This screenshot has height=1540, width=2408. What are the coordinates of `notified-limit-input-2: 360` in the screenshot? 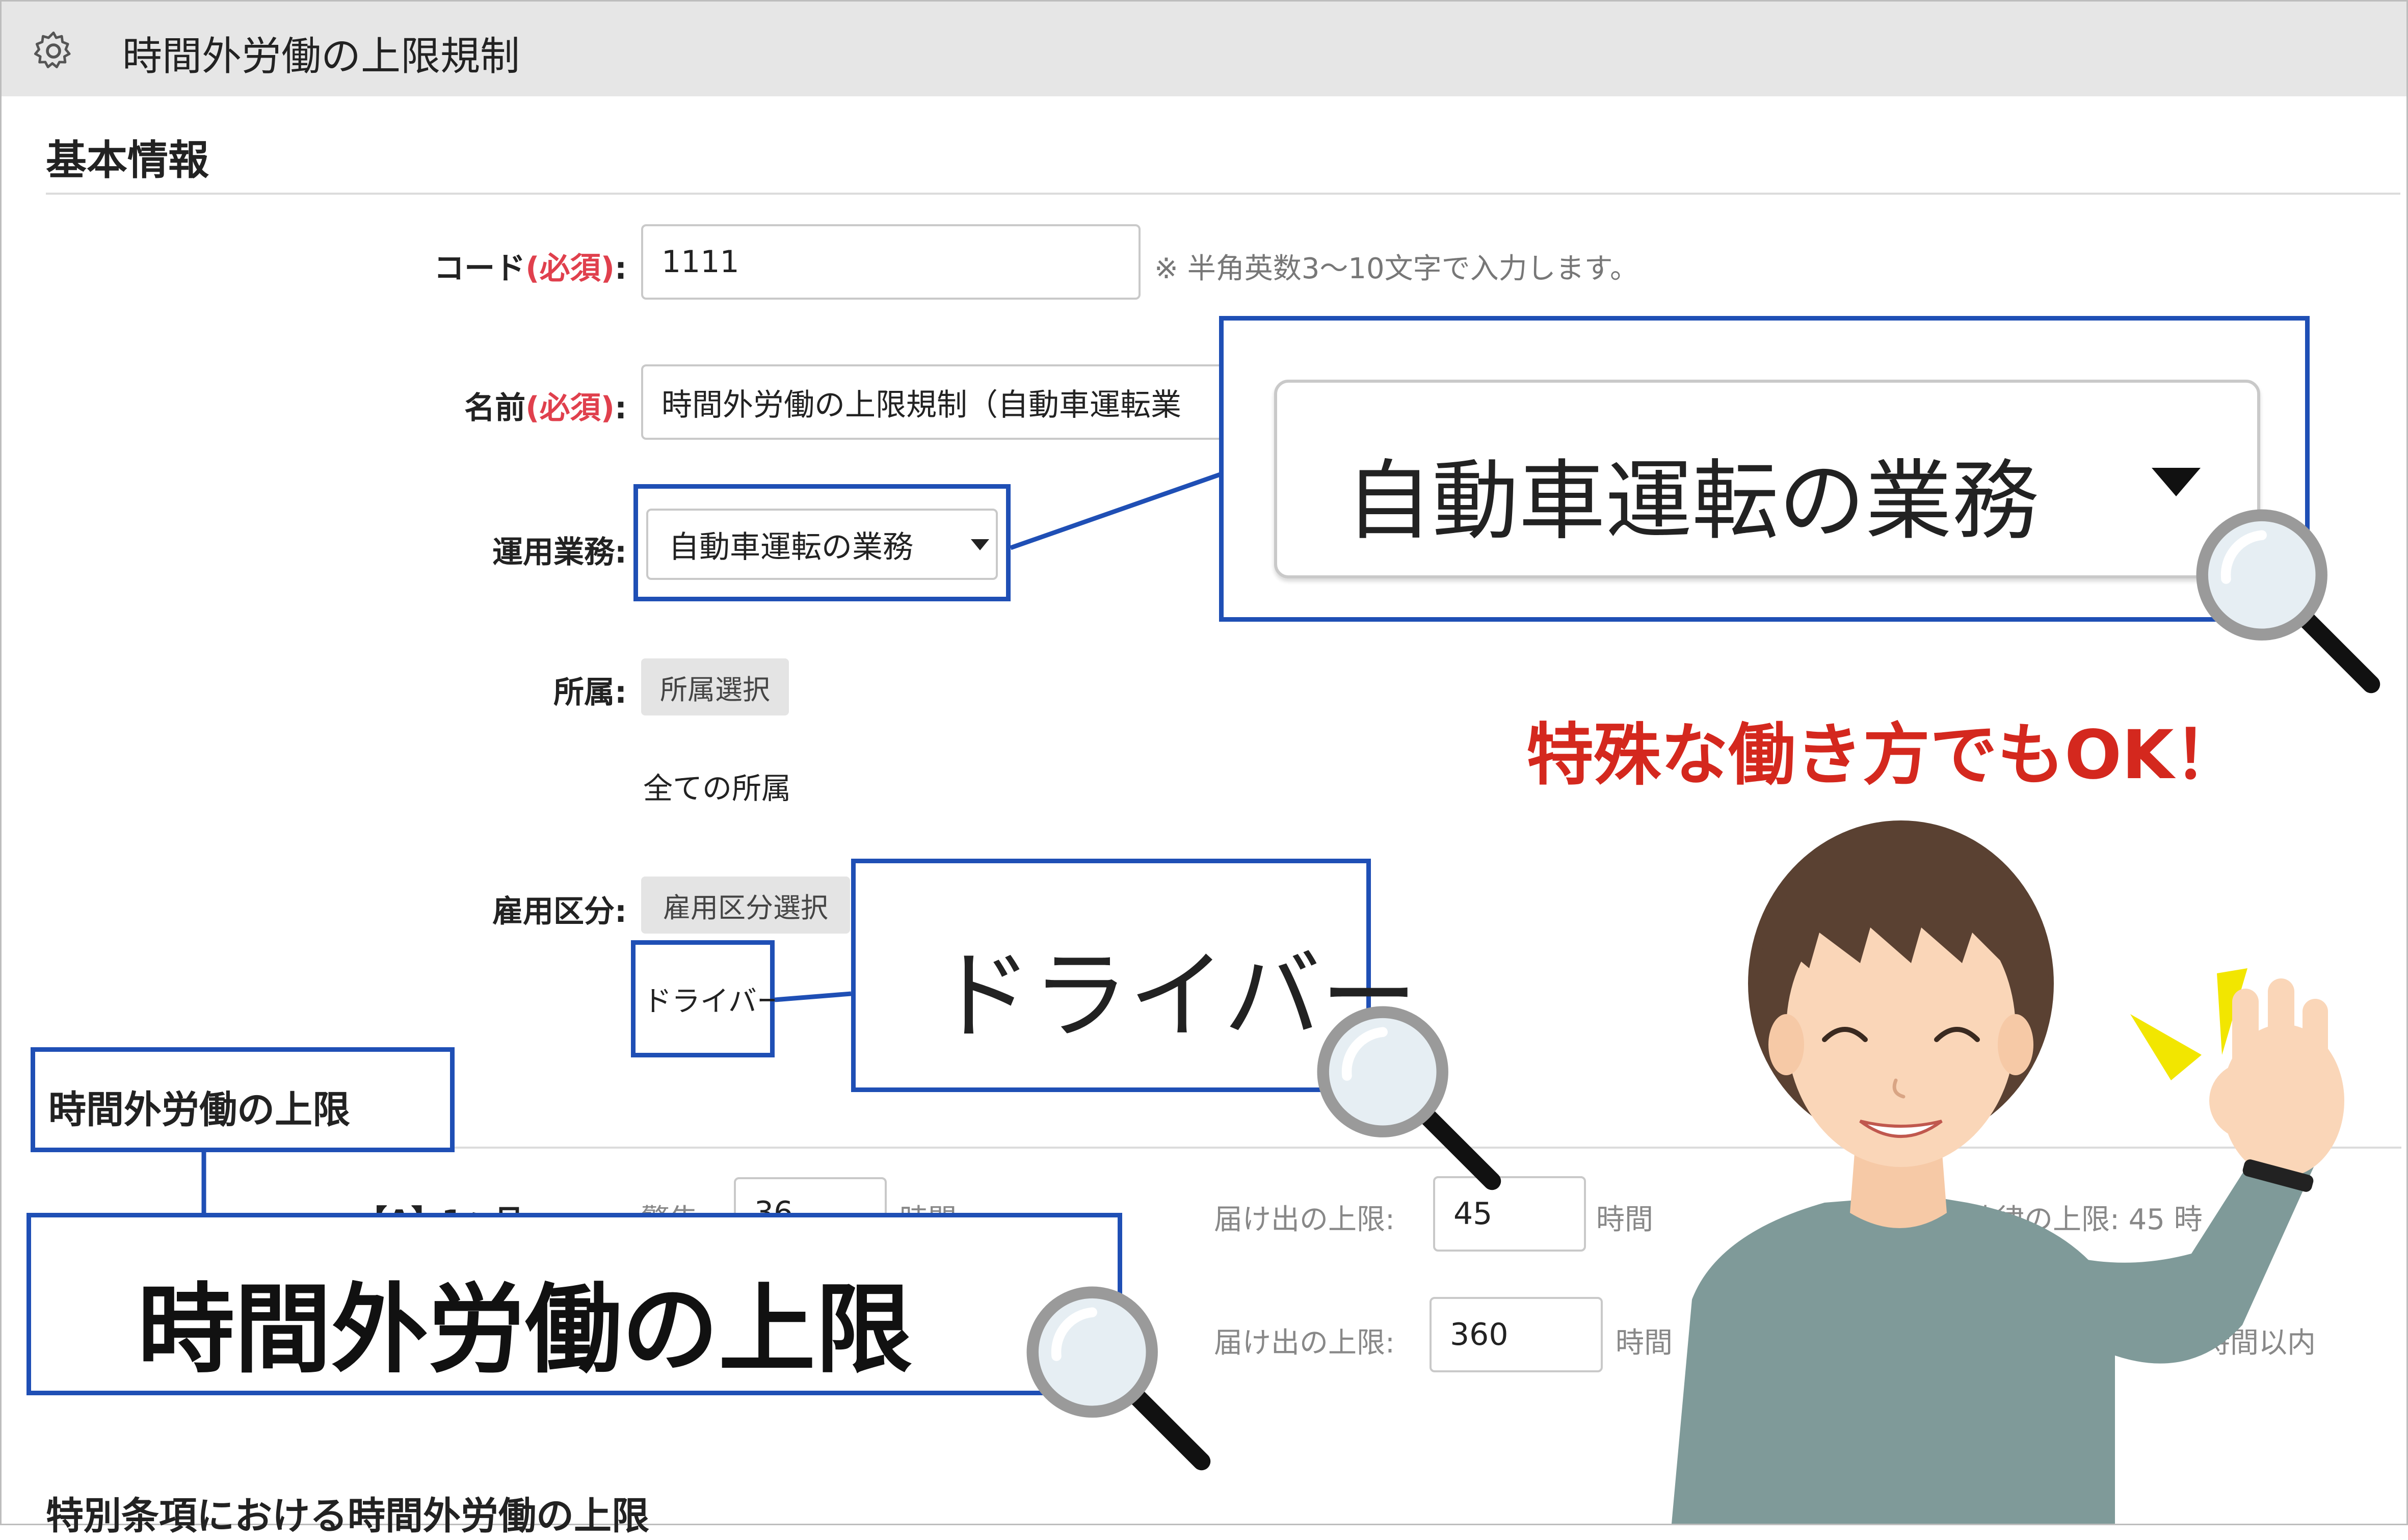 It's located at (1517, 1334).